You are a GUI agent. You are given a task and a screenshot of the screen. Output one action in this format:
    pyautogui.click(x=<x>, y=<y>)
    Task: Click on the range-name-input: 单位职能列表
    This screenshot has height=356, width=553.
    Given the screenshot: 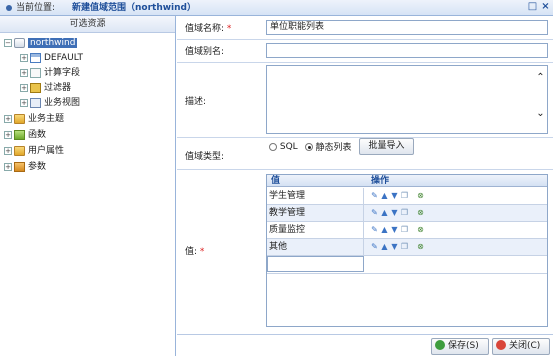 What is the action you would take?
    pyautogui.click(x=407, y=27)
    